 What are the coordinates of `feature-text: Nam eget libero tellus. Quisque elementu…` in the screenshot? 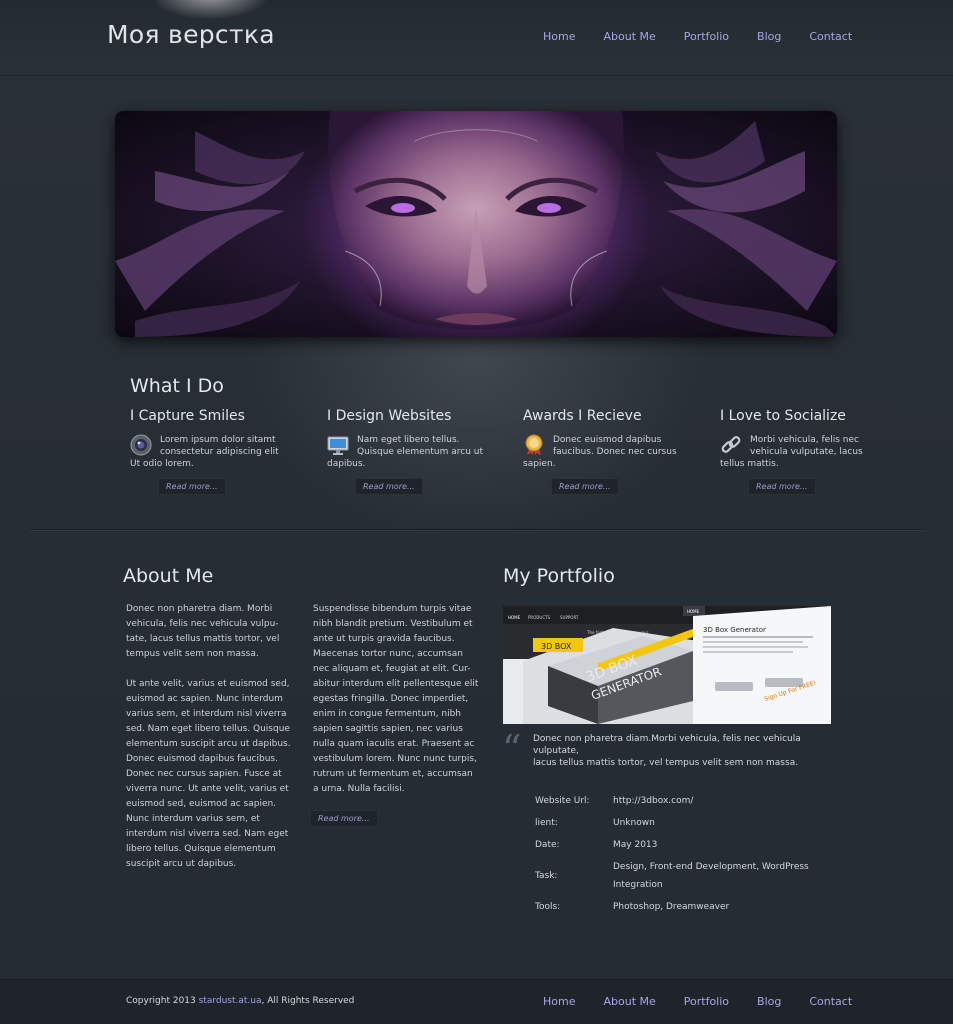 It's located at (405, 452).